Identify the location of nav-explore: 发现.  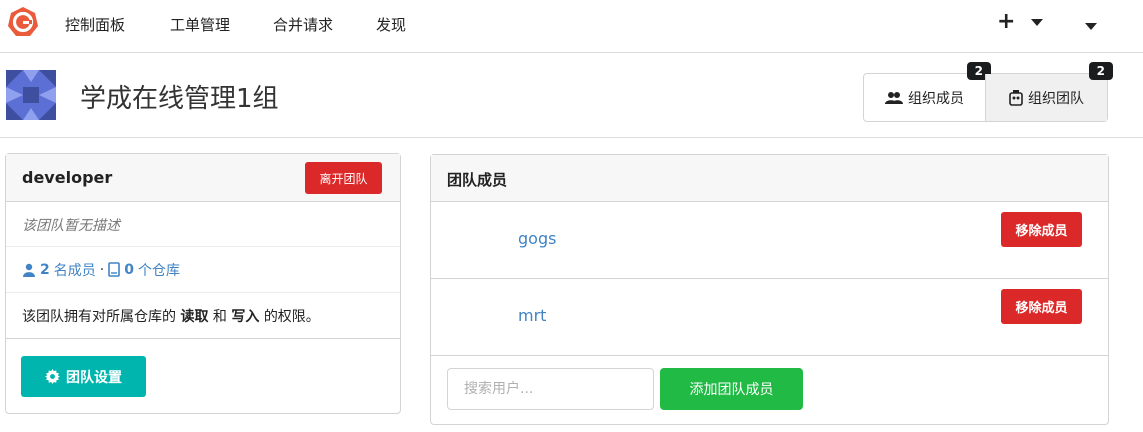
(391, 24).